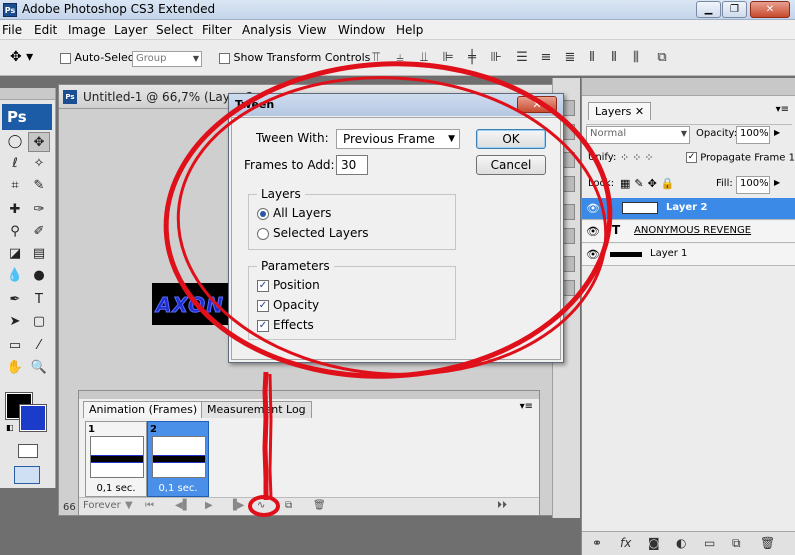  I want to click on auto-align-icon: ⧉, so click(662, 58).